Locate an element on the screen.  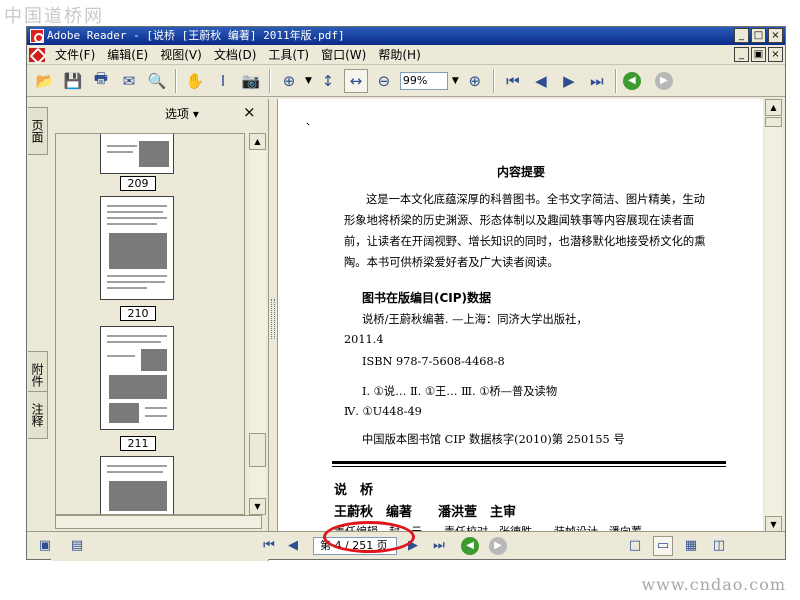
pdf-document-icon is located at coordinates (37, 54).